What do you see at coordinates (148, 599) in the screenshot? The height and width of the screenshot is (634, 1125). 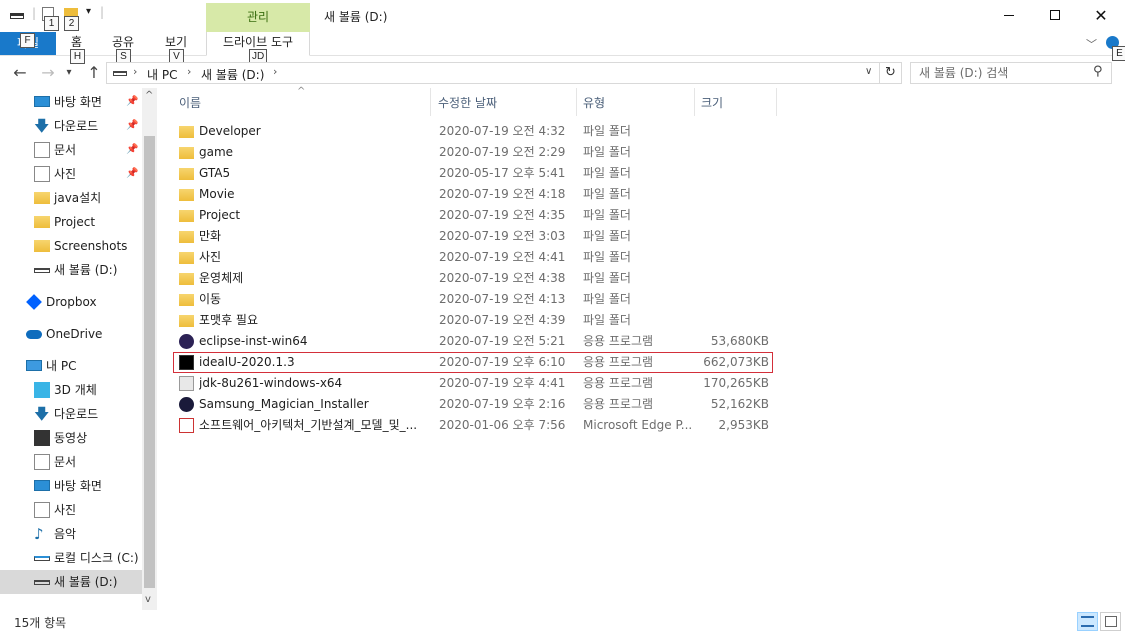 I see `scroll-down-icon: v` at bounding box center [148, 599].